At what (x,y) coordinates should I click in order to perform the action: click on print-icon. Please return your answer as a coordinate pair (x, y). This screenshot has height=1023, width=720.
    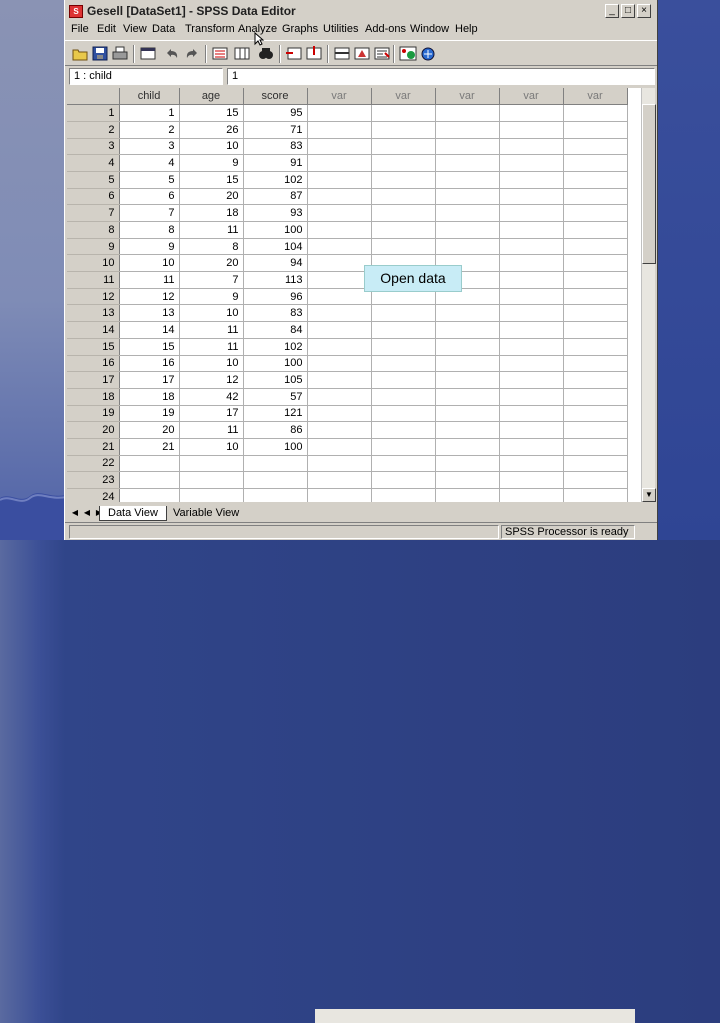
    Looking at the image, I should click on (120, 53).